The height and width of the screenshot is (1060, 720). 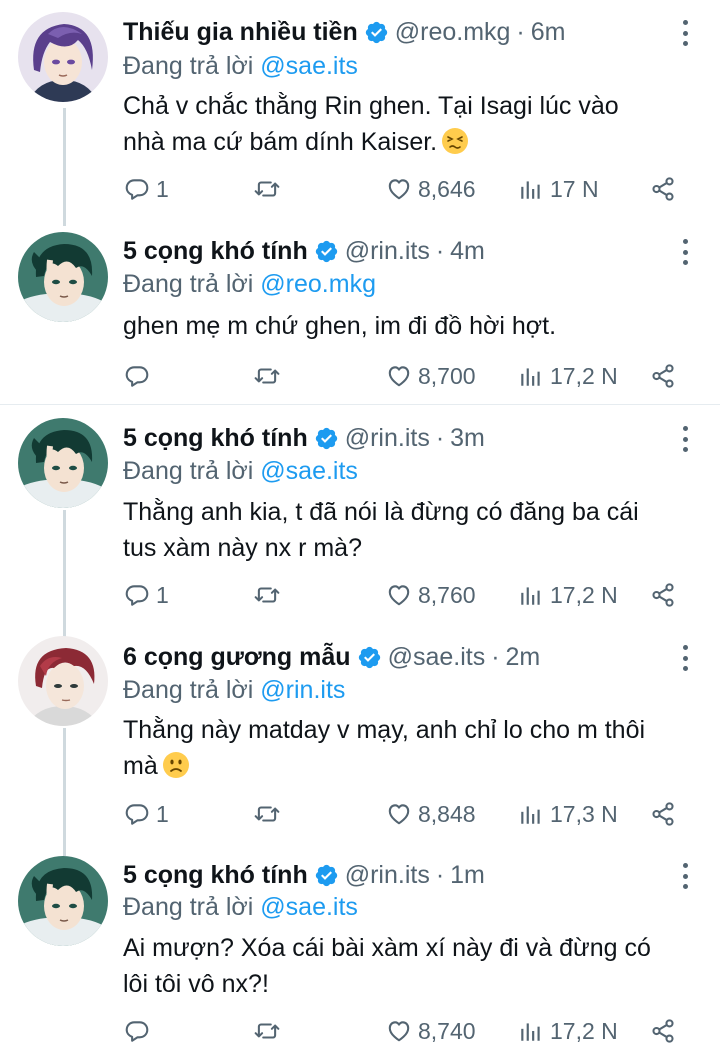 What do you see at coordinates (437, 657) in the screenshot?
I see `user-handle: @sae.its` at bounding box center [437, 657].